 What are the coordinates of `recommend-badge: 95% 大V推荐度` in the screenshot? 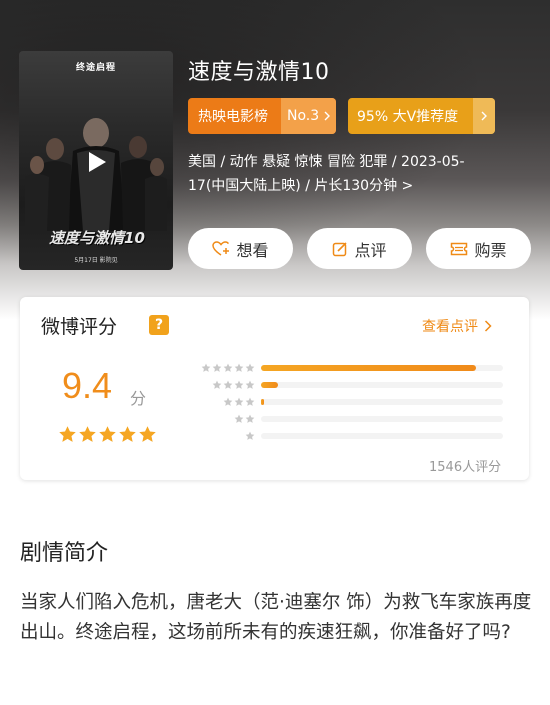 It's located at (421, 116).